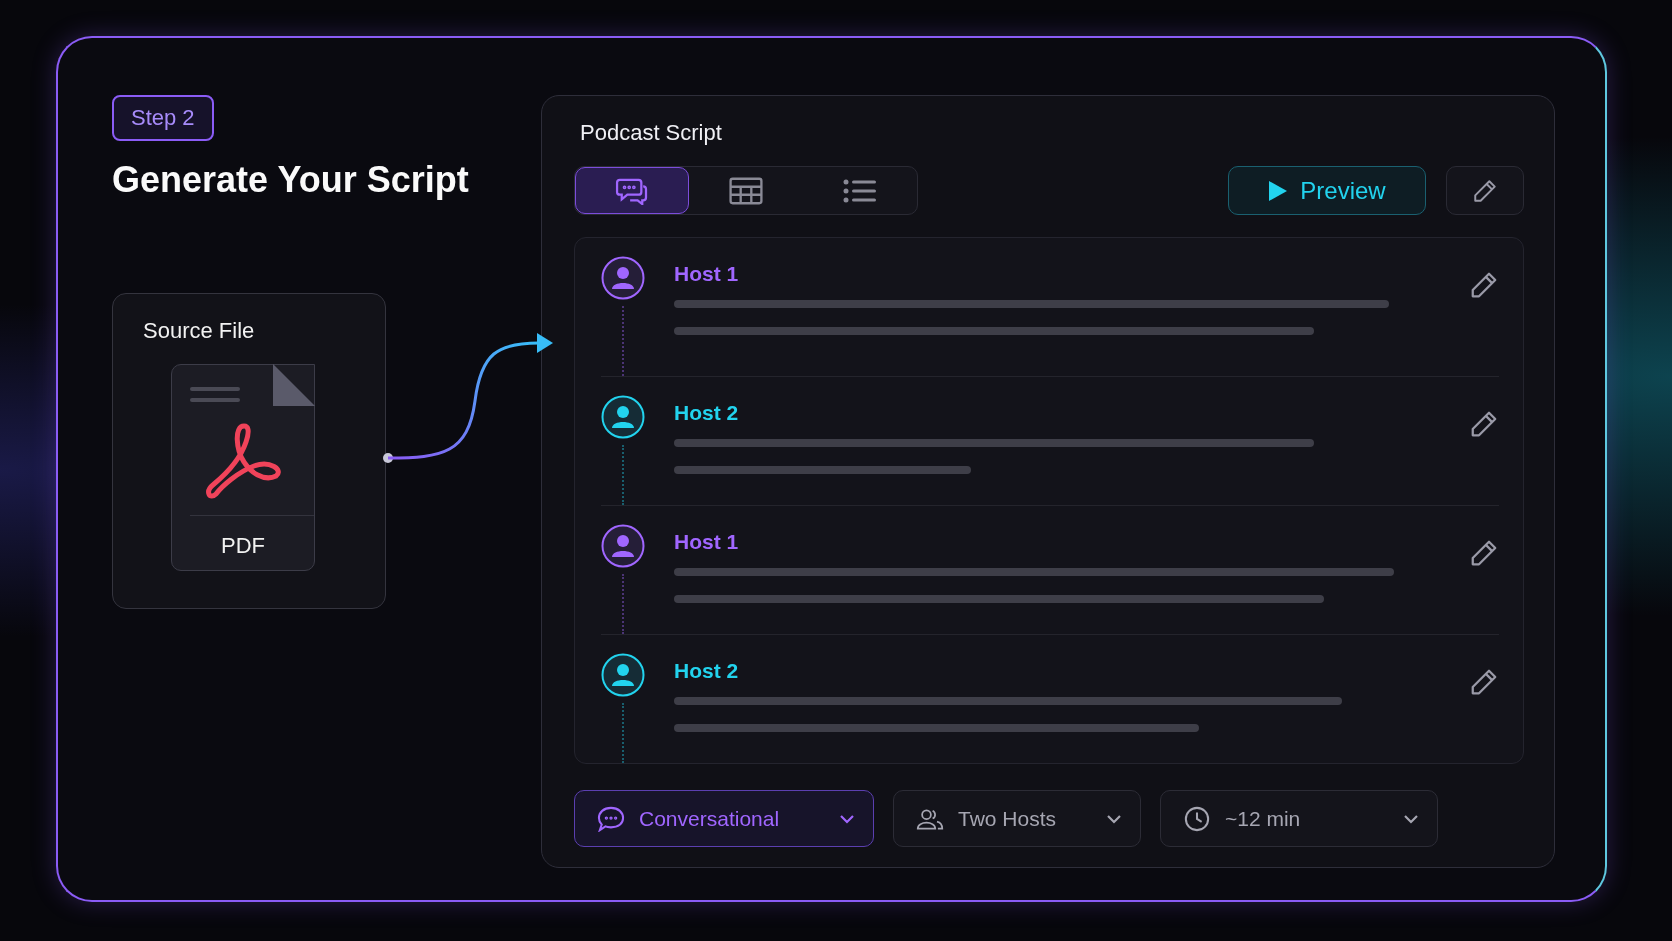  What do you see at coordinates (1197, 818) in the screenshot?
I see `clock-icon` at bounding box center [1197, 818].